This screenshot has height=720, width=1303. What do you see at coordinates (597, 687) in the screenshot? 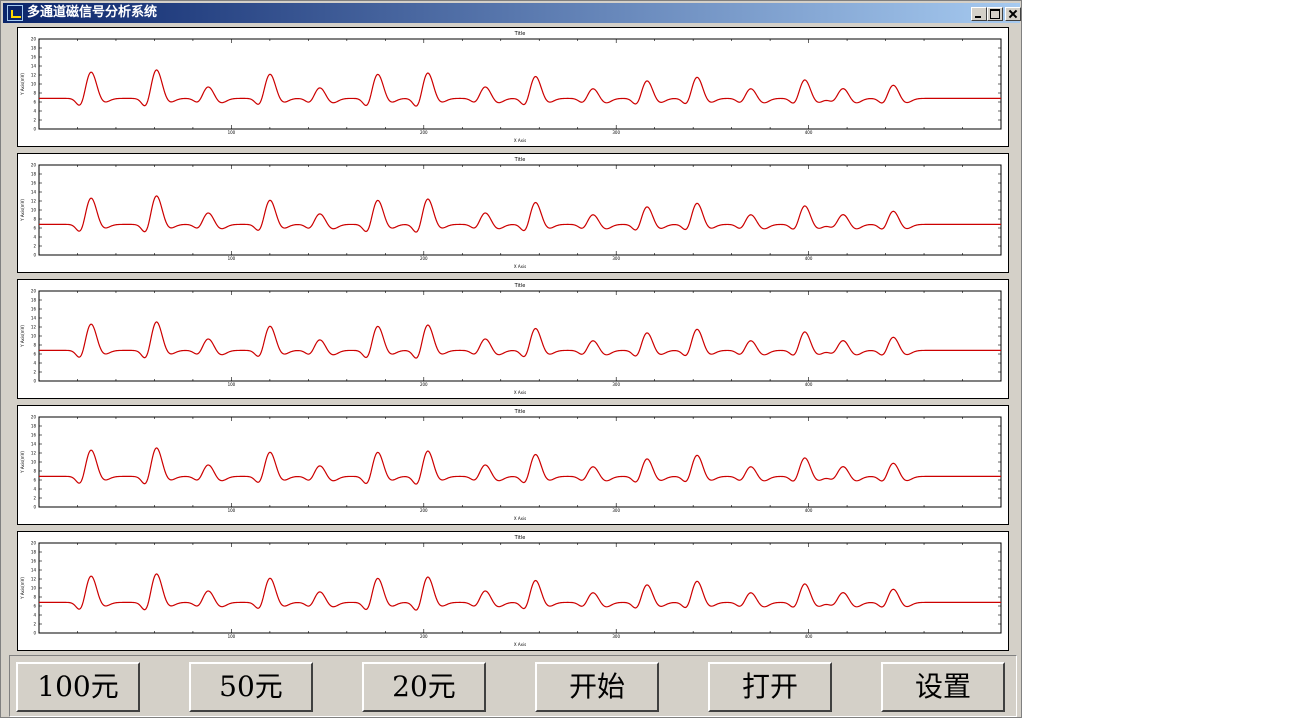
I see `start-button: 开始` at bounding box center [597, 687].